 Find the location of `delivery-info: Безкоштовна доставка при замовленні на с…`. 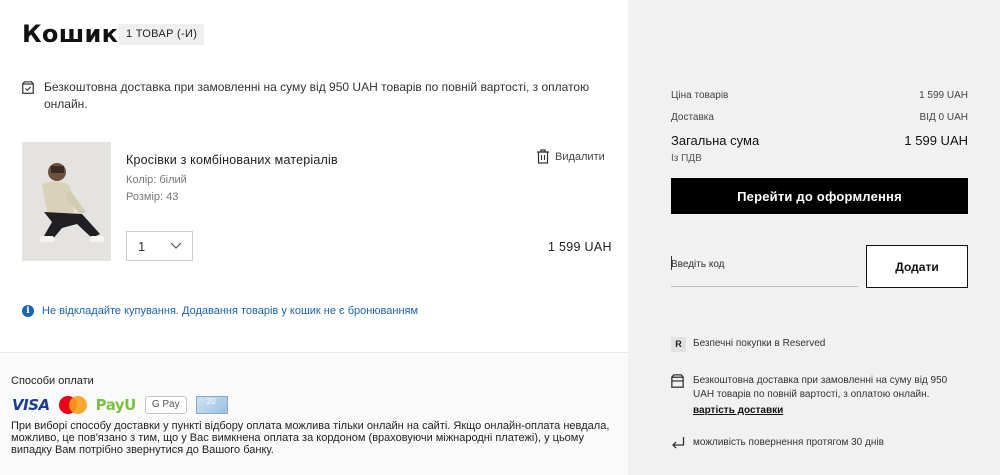

delivery-info: Безкоштовна доставка при замовленні на с… is located at coordinates (821, 396).